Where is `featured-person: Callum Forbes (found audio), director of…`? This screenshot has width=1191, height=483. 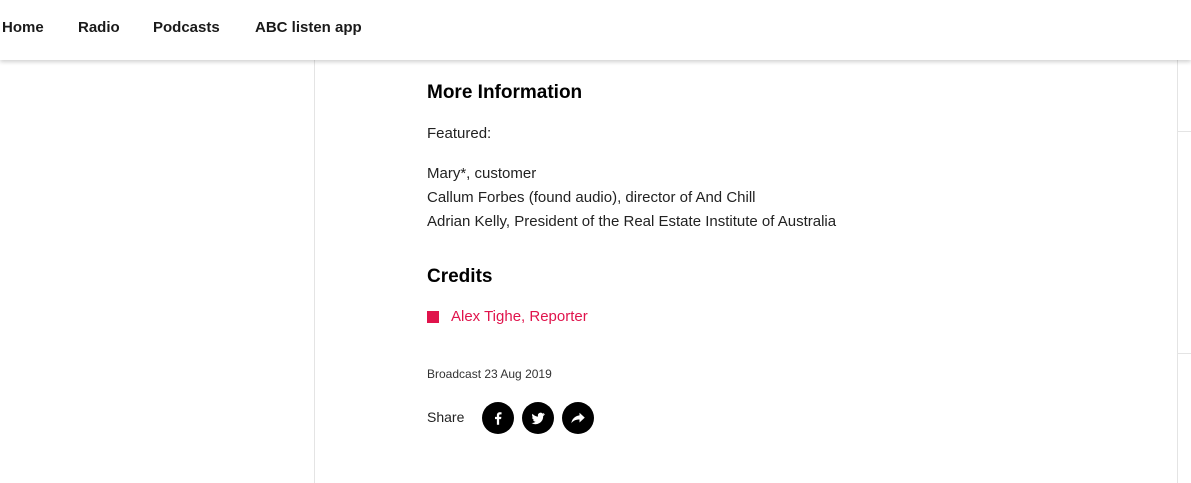
featured-person: Callum Forbes (found audio), director of… is located at coordinates (591, 197).